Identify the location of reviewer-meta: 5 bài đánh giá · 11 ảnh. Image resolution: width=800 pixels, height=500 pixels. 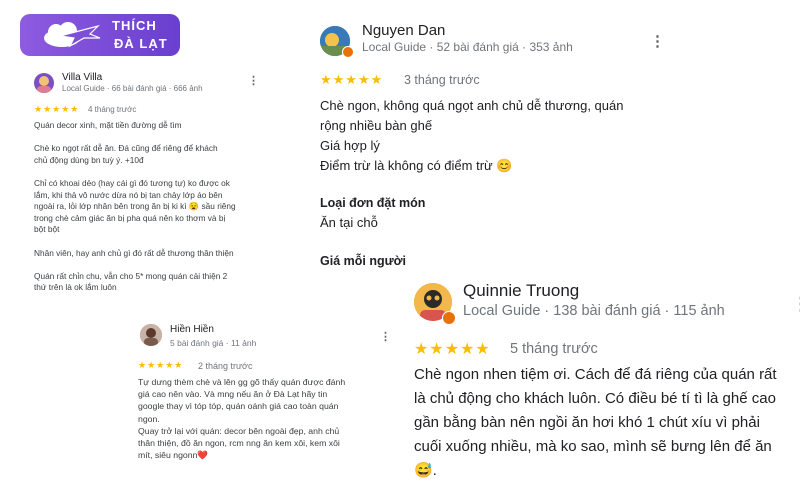
(213, 343).